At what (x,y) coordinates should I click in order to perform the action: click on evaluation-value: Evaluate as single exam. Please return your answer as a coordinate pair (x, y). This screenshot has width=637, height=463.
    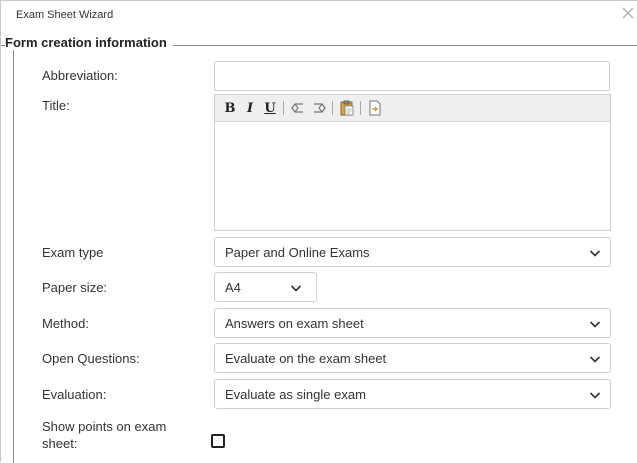
    Looking at the image, I should click on (295, 394).